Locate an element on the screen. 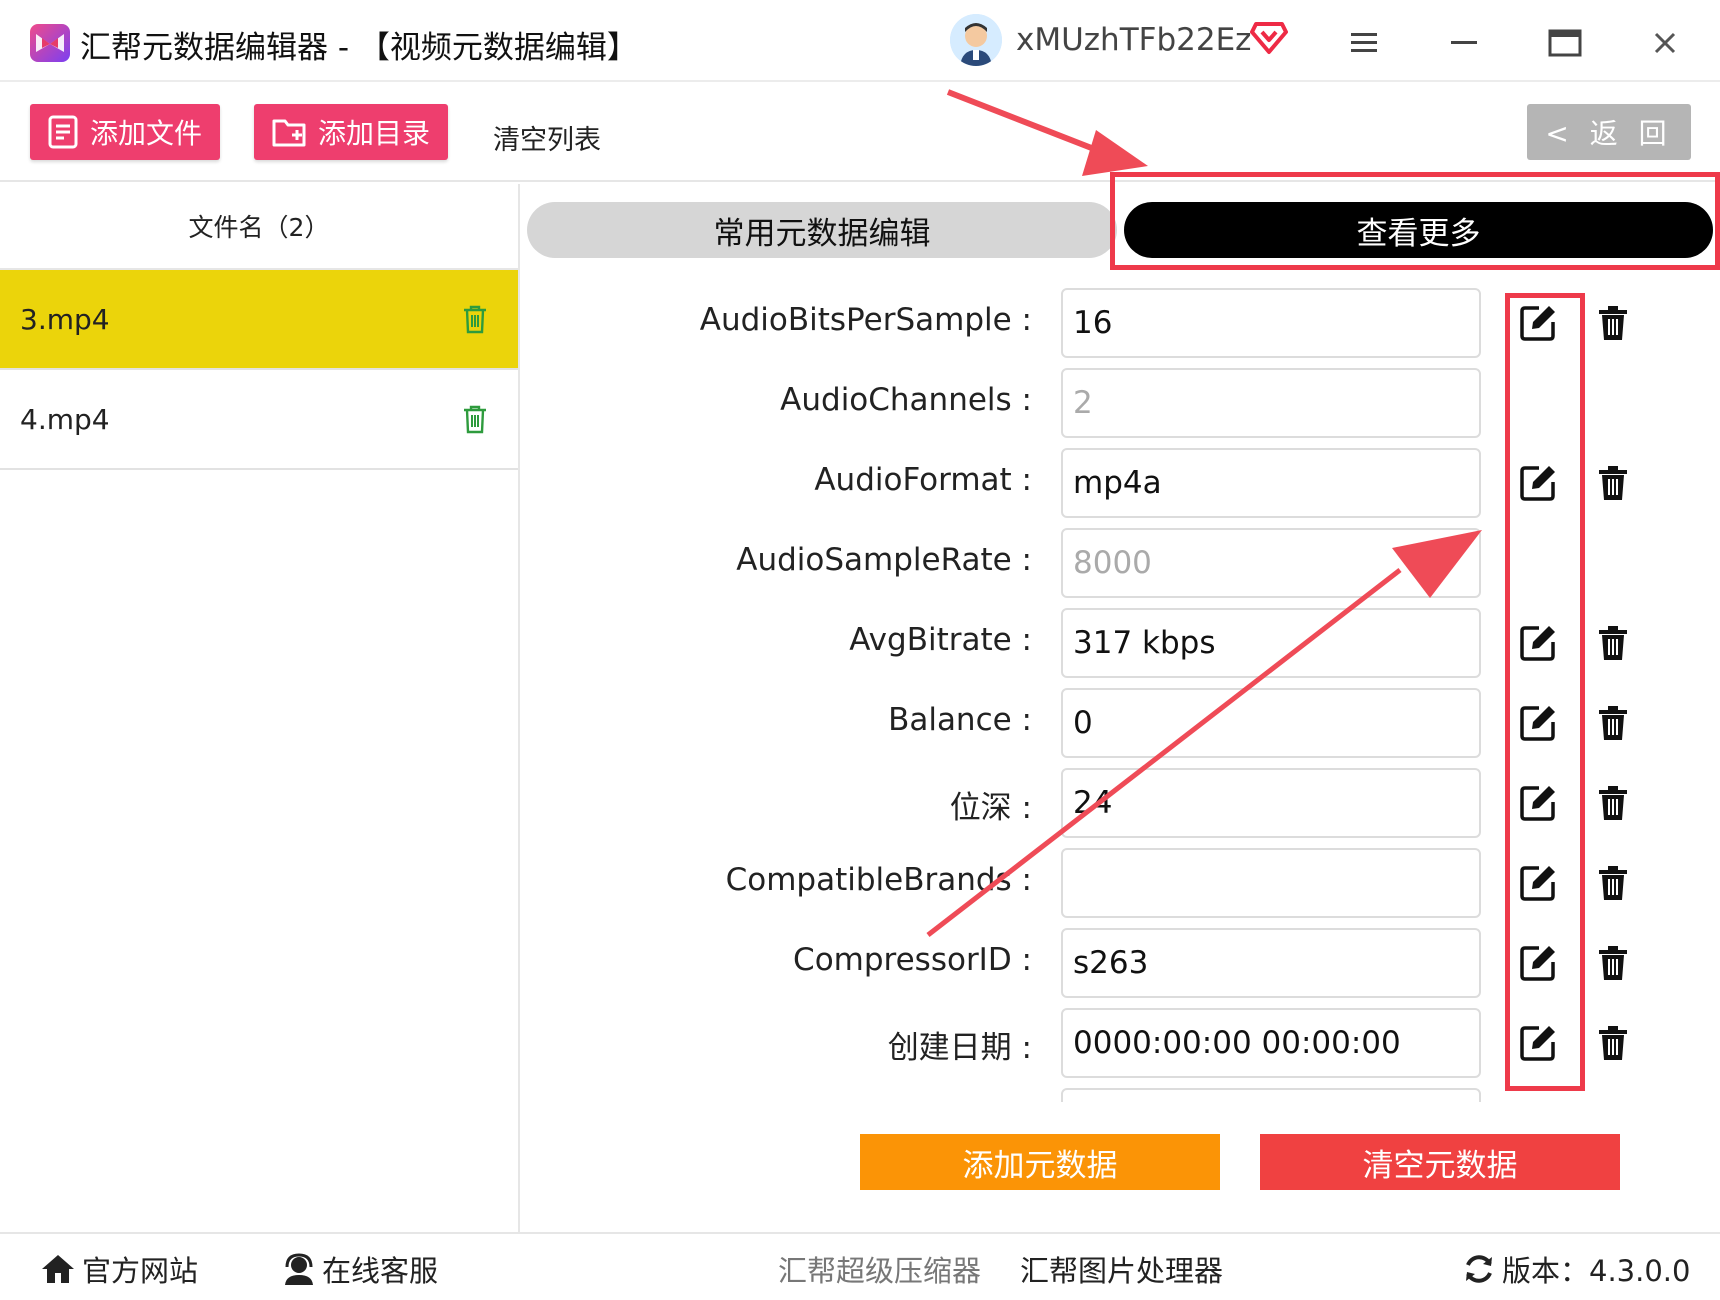 The image size is (1720, 1300). file-list-header: 文件名（2） is located at coordinates (259, 227).